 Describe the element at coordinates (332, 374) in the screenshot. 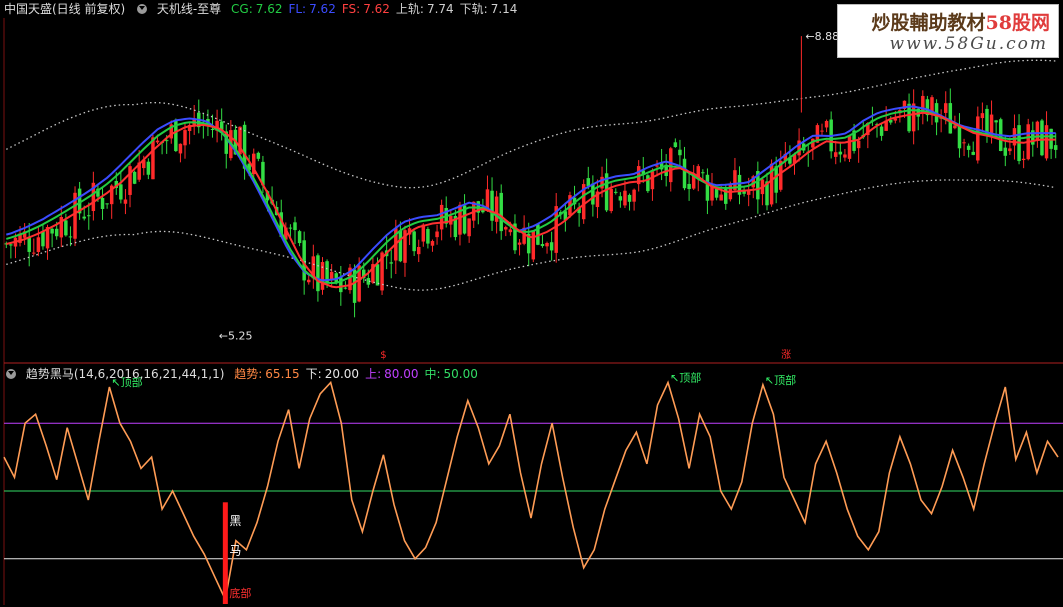

I see `readout-1: 下: 20.00` at that location.